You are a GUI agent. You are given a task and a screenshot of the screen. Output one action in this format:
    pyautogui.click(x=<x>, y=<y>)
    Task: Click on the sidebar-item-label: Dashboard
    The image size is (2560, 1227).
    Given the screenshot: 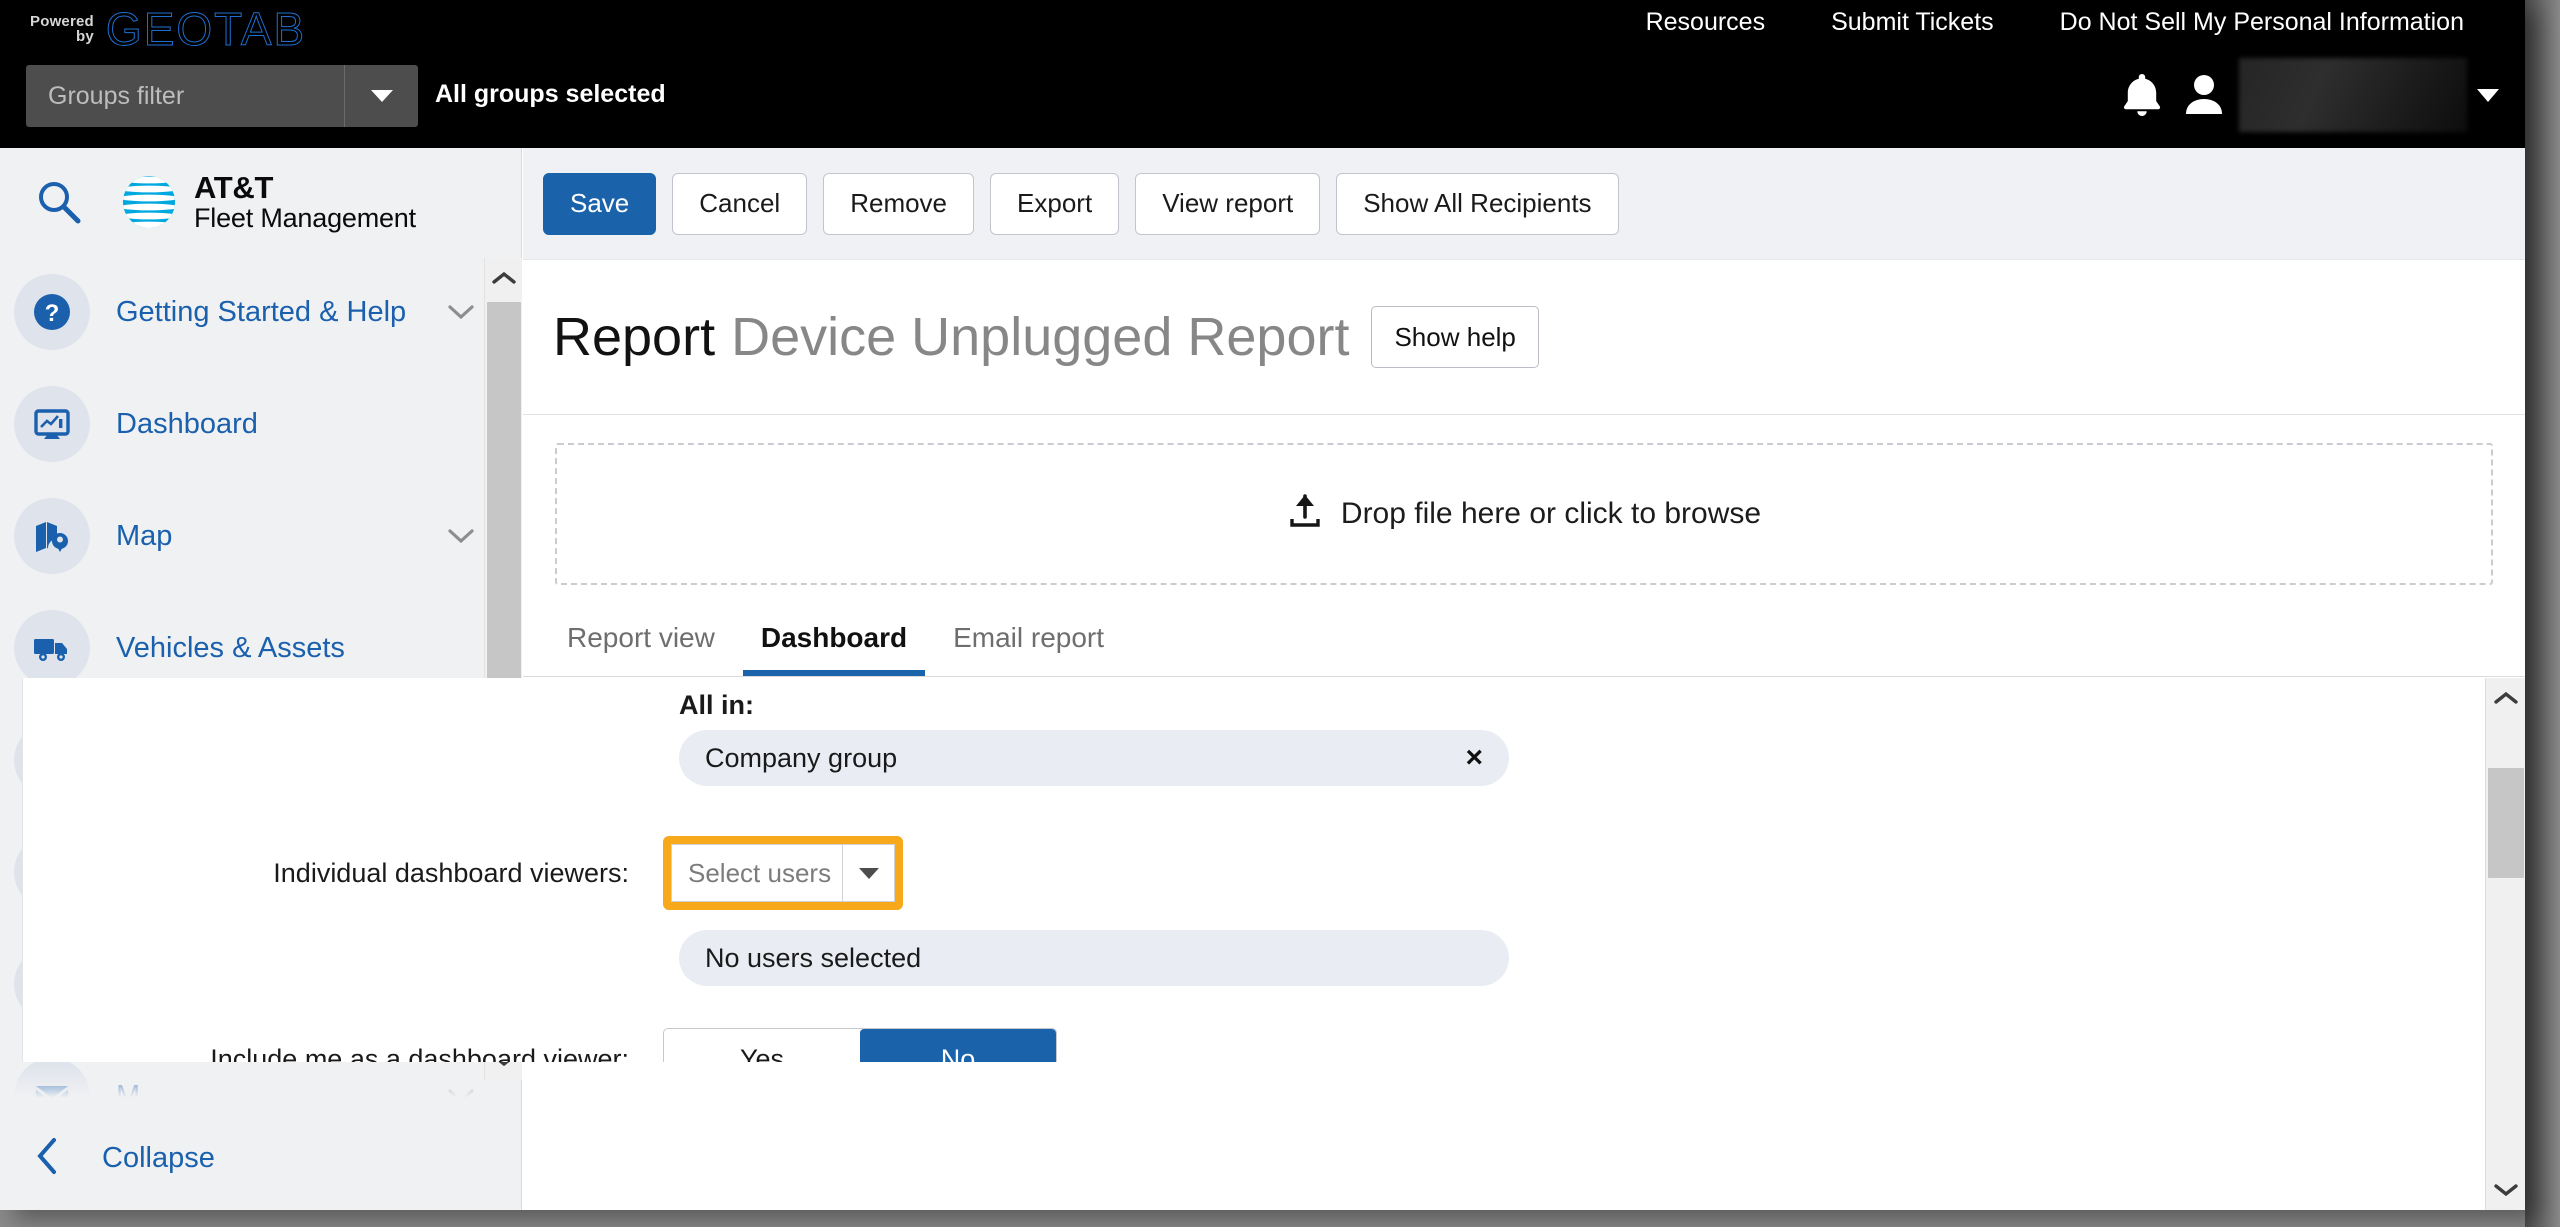 What is the action you would take?
    pyautogui.click(x=187, y=423)
    